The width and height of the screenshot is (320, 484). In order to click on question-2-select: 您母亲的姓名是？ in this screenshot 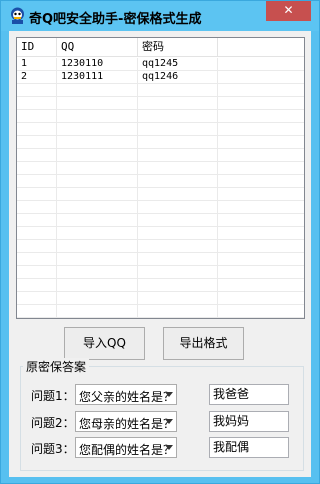, I will do `click(126, 421)`.